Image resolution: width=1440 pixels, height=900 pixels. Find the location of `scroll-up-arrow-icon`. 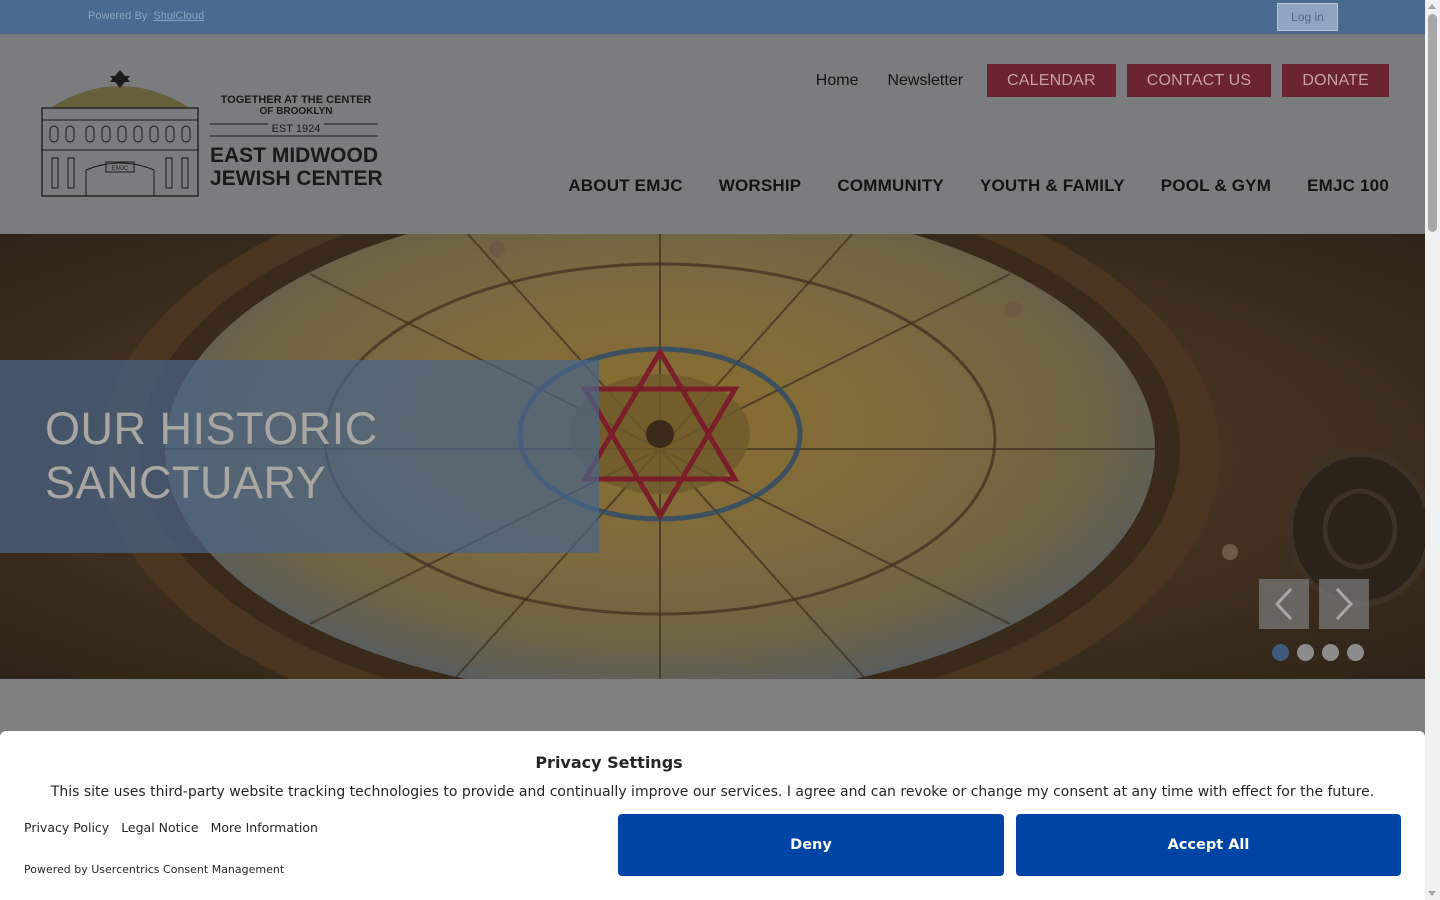

scroll-up-arrow-icon is located at coordinates (1432, 6).